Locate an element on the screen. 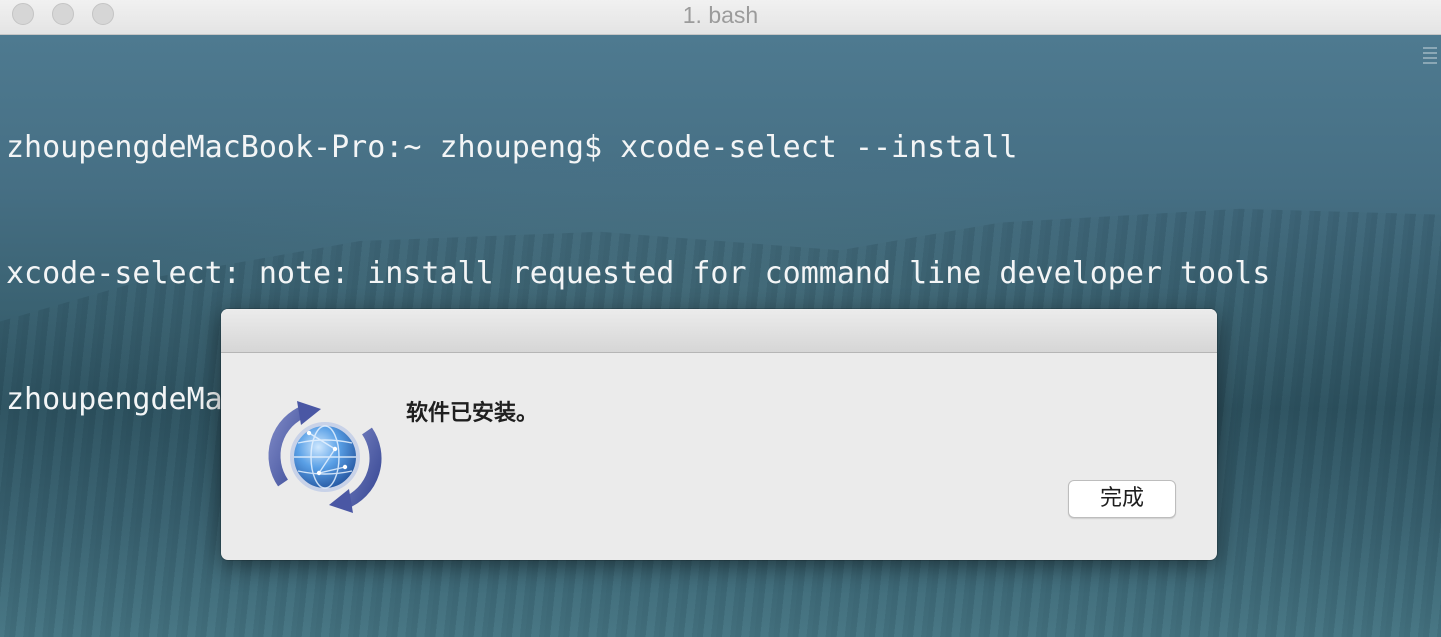  title-bar: 1. bash is located at coordinates (720, 17).